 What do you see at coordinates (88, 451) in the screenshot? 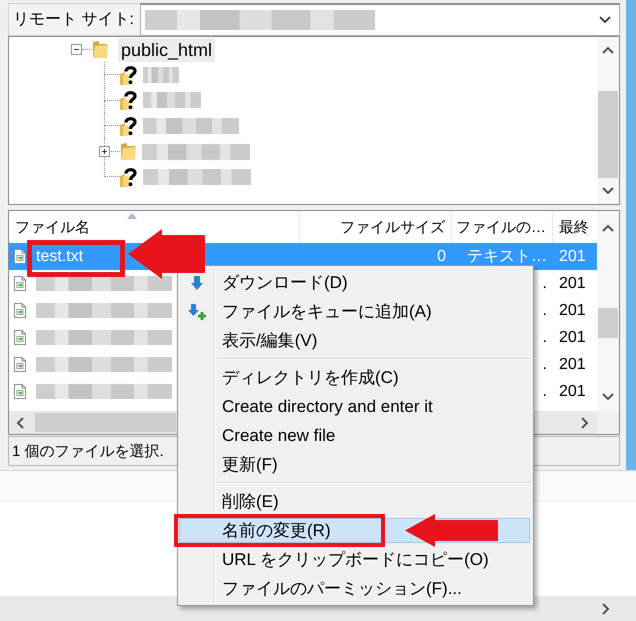
I see `status-text: 1 個のファイルを選択.` at bounding box center [88, 451].